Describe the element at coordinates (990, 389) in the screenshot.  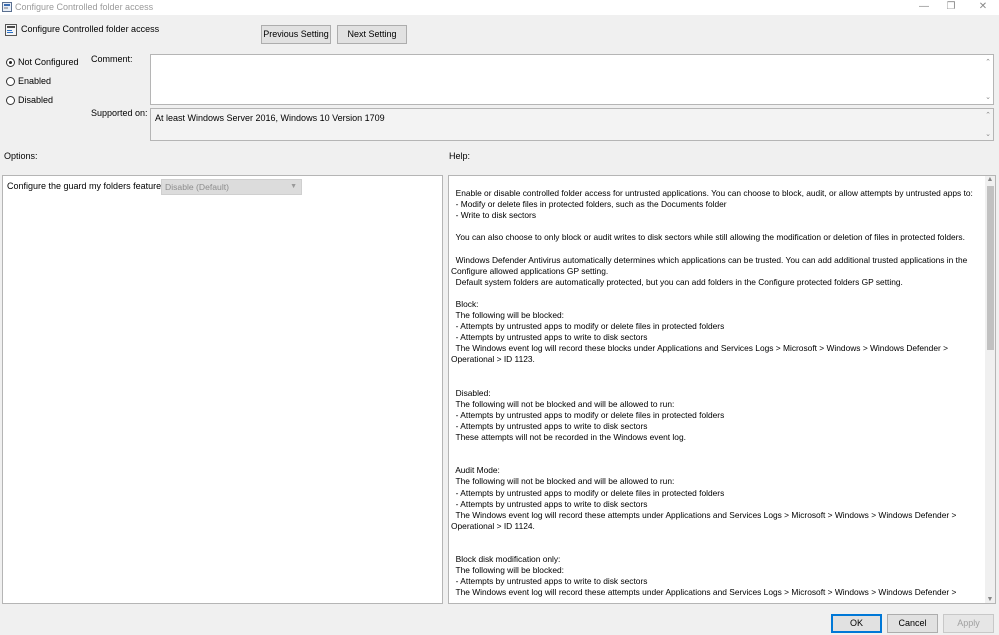
I see `help-scrollbar: ▲ ▼` at that location.